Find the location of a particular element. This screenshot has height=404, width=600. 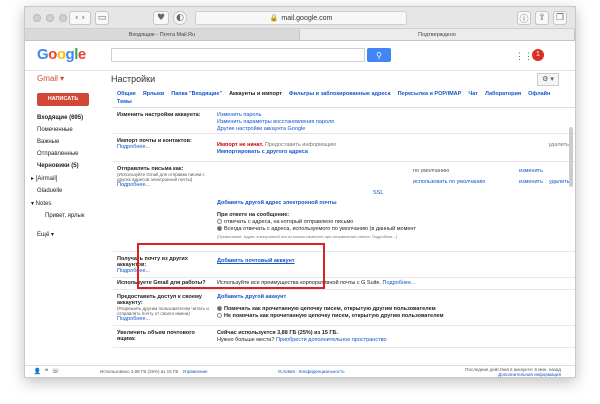

back-forward-buttons: ‹ › is located at coordinates (80, 18).